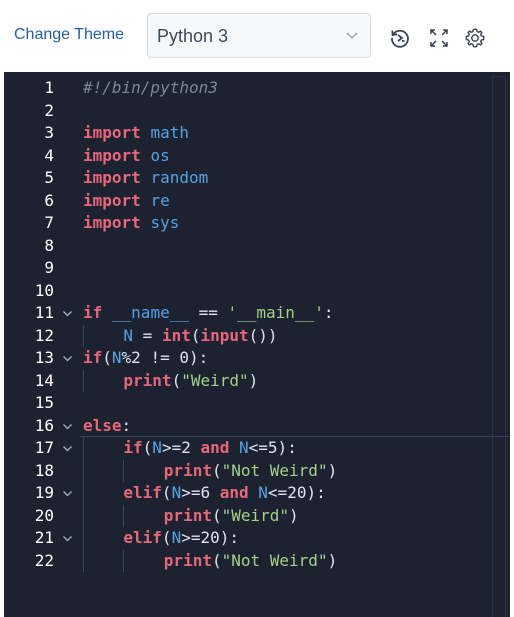  I want to click on code-line: 22 print("Not Weird"), so click(257, 561).